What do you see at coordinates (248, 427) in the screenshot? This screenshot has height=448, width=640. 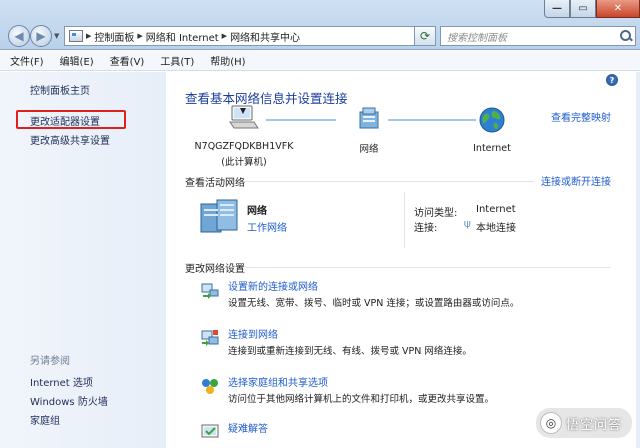 I see `task-troubleshoot-link: 疑难解答` at bounding box center [248, 427].